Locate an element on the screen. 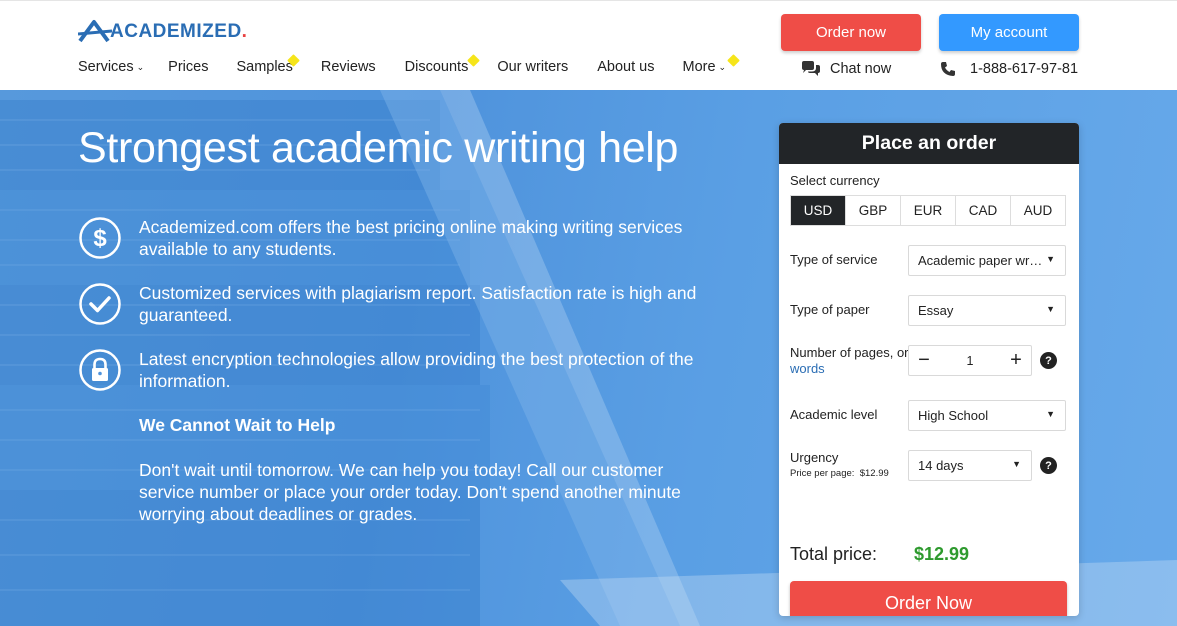 The image size is (1177, 626). currency-usd: USD is located at coordinates (818, 210).